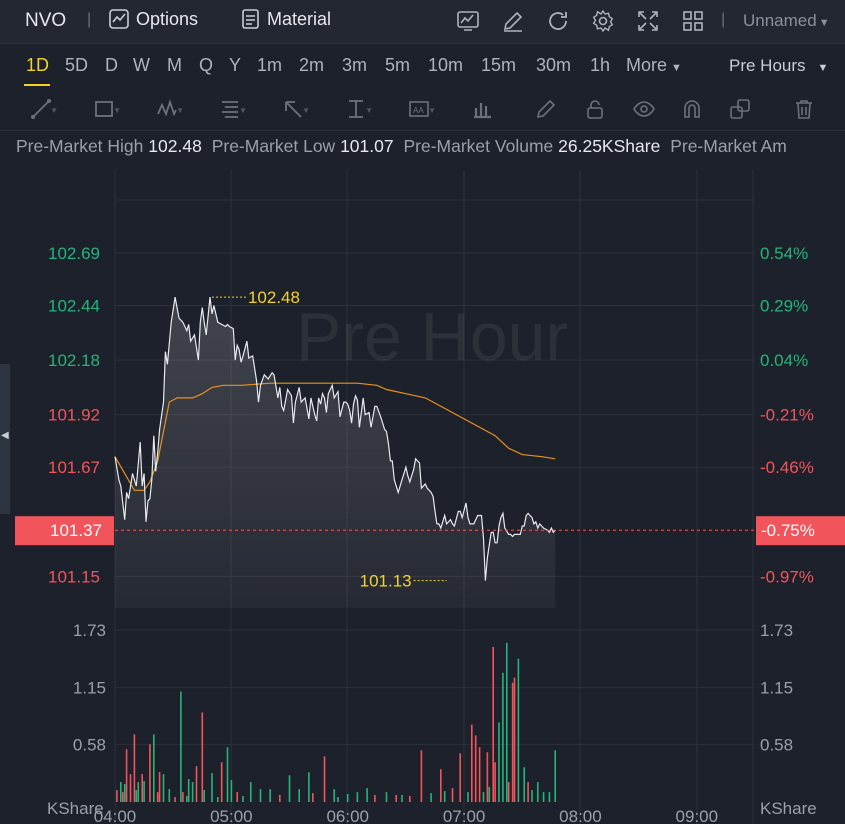 The image size is (845, 824). What do you see at coordinates (468, 21) in the screenshot?
I see `chart-icon` at bounding box center [468, 21].